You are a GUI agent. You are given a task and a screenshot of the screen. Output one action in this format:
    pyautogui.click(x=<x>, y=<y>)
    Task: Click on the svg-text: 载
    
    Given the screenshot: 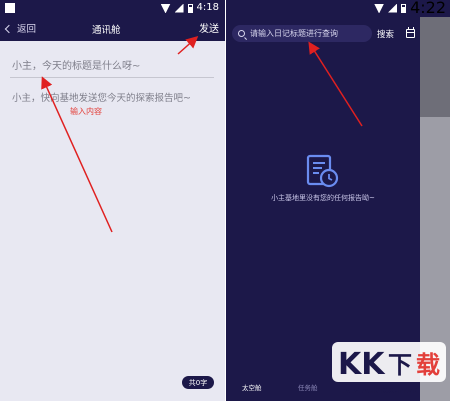 What is the action you would take?
    pyautogui.click(x=428, y=365)
    